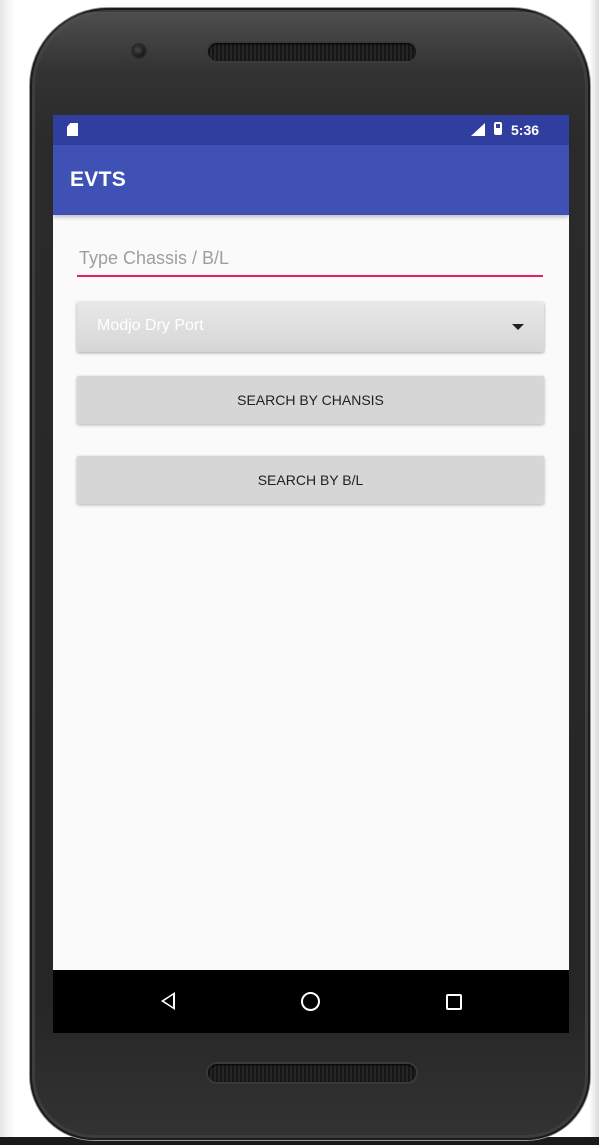  I want to click on page-edge-right, so click(594, 572).